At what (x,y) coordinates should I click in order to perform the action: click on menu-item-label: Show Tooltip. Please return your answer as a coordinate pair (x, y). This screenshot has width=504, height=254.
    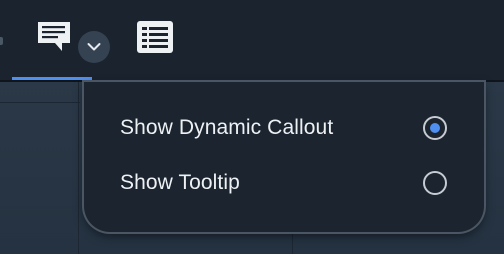
    Looking at the image, I should click on (180, 182).